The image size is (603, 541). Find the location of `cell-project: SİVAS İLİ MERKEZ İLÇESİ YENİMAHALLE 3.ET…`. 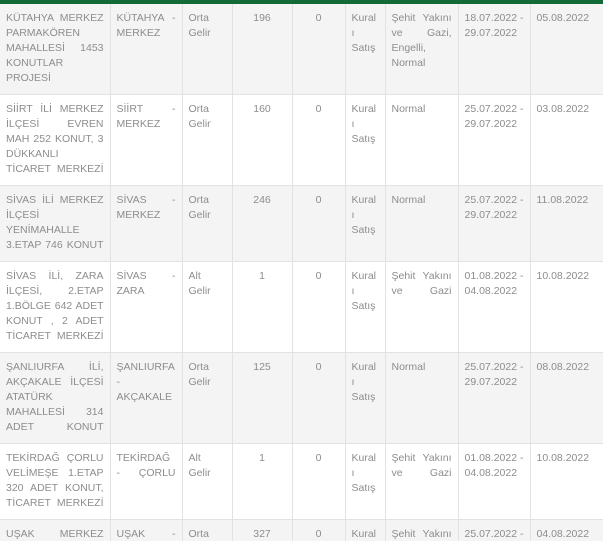

cell-project: SİVAS İLİ MERKEZ İLÇESİ YENİMAHALLE 3.ET… is located at coordinates (55, 223).